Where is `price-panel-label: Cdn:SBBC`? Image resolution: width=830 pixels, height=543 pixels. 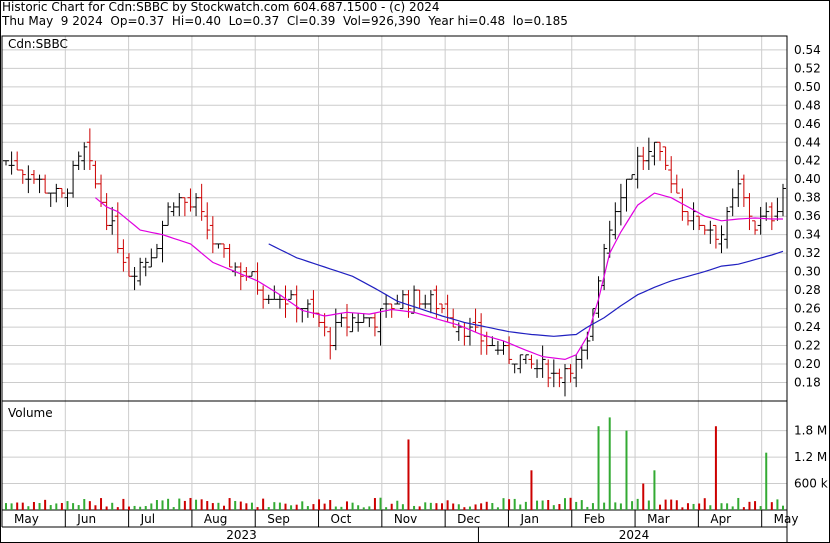
price-panel-label: Cdn:SBBC is located at coordinates (38, 44).